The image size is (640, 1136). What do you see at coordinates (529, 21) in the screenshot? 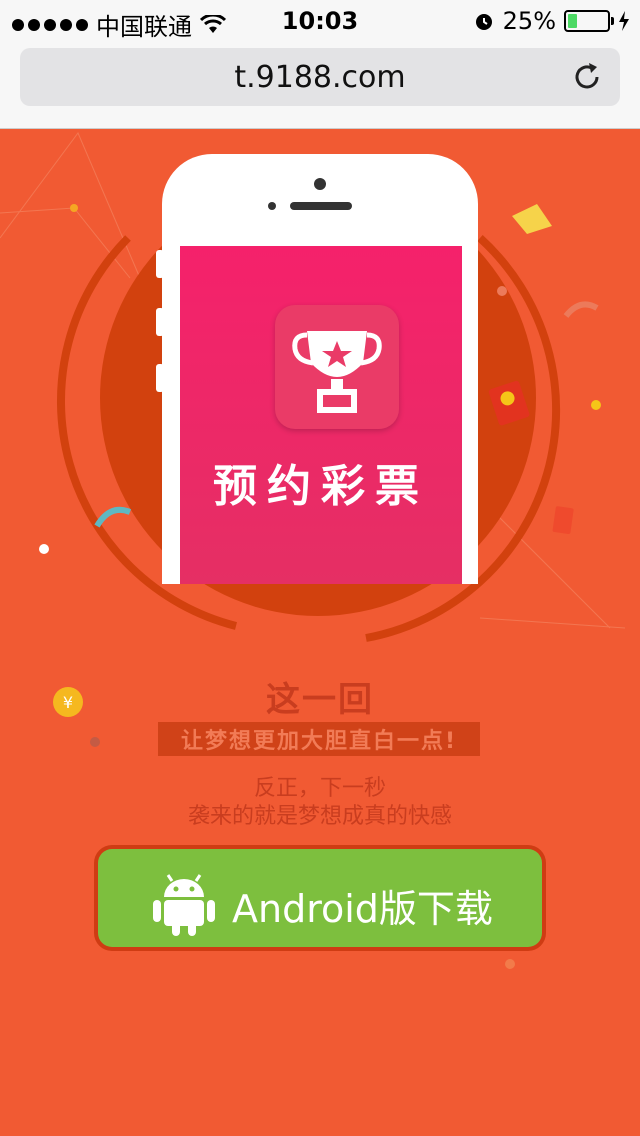
I see `battery-percent: 25%` at bounding box center [529, 21].